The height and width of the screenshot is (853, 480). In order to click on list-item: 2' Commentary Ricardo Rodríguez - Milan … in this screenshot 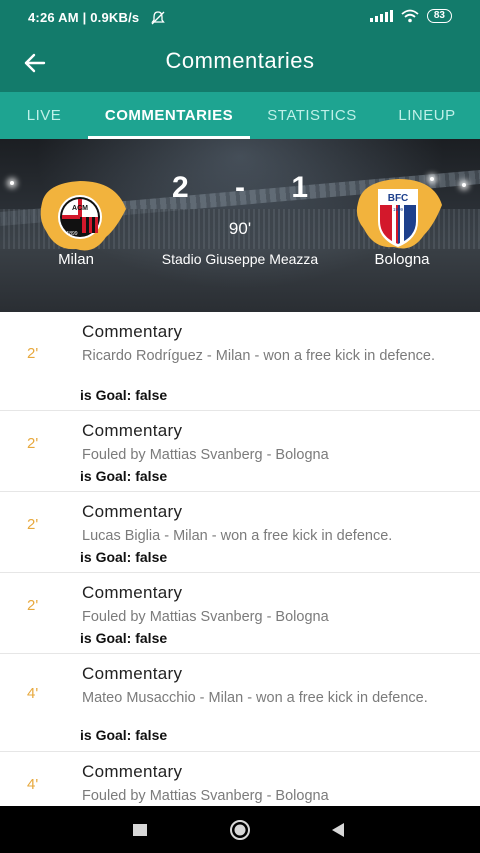, I will do `click(240, 361)`.